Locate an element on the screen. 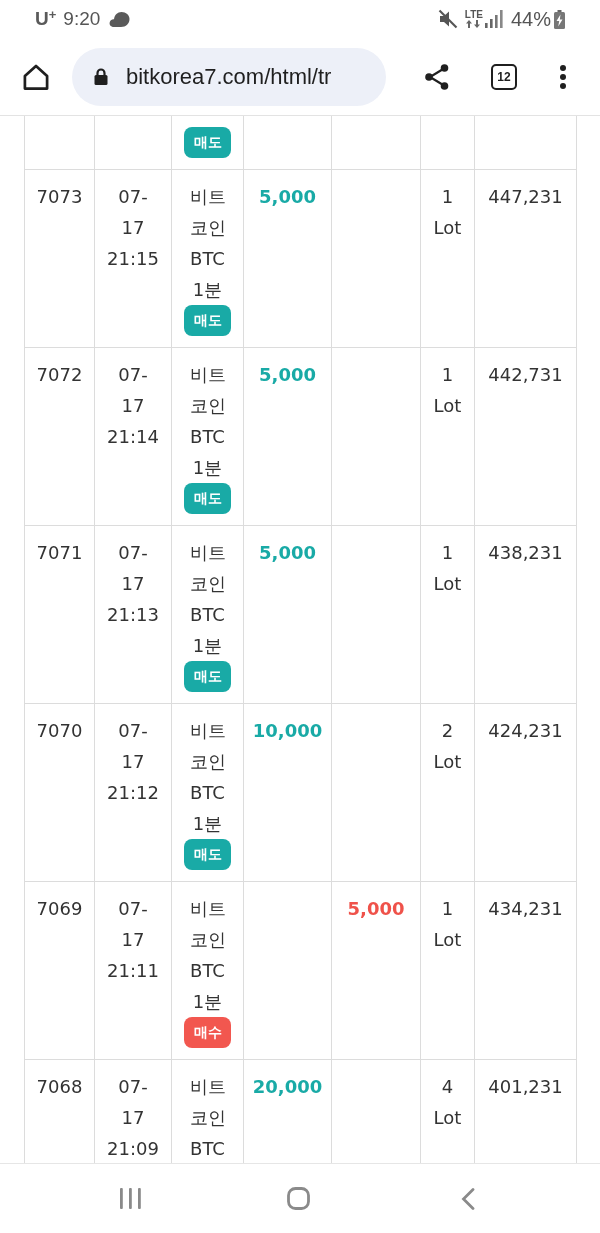 This screenshot has height=1233, width=600. battery-text: 44% is located at coordinates (530, 19).